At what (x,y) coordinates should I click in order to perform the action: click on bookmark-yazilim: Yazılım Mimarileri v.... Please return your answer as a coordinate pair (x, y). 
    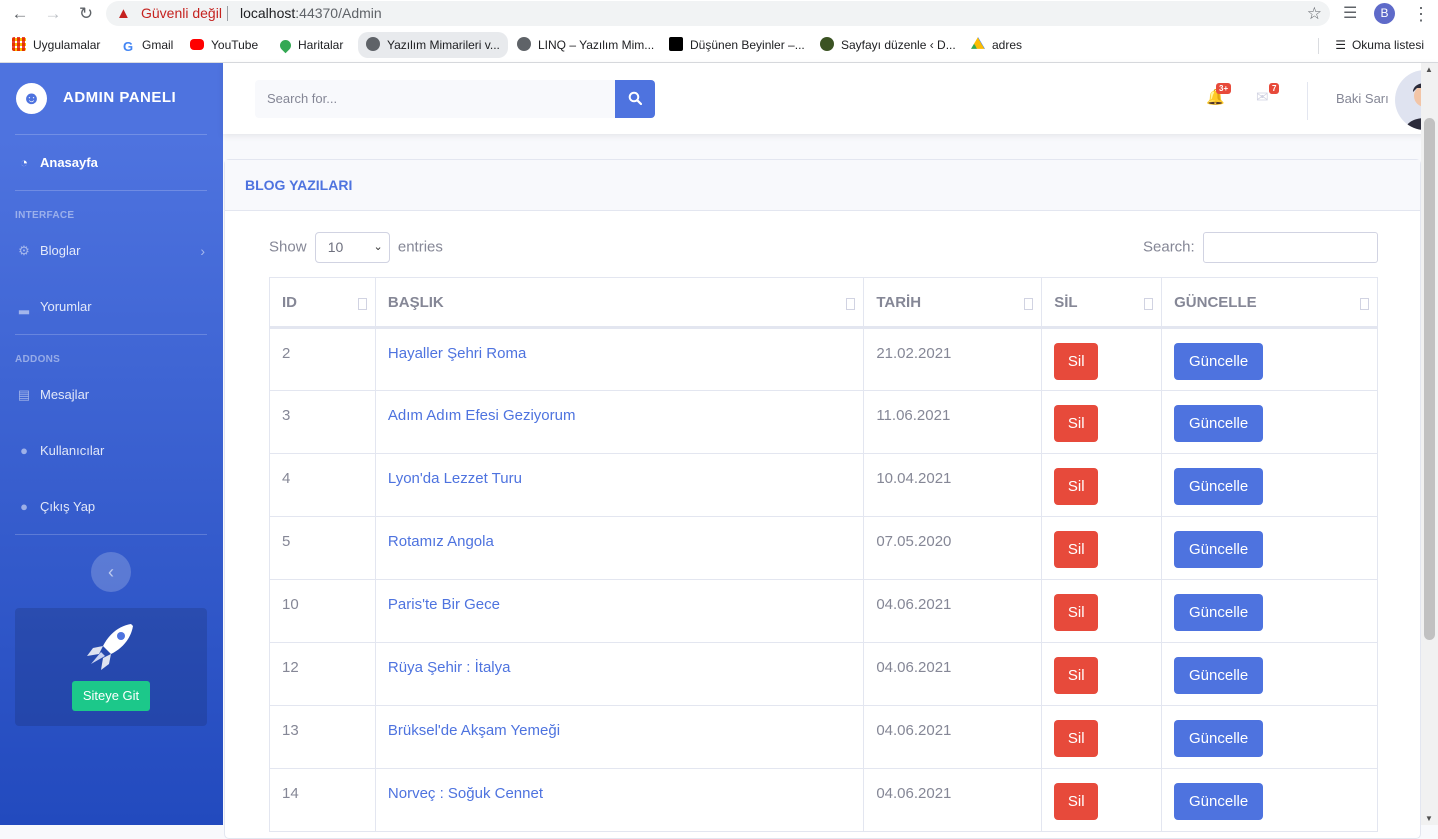
    Looking at the image, I should click on (433, 45).